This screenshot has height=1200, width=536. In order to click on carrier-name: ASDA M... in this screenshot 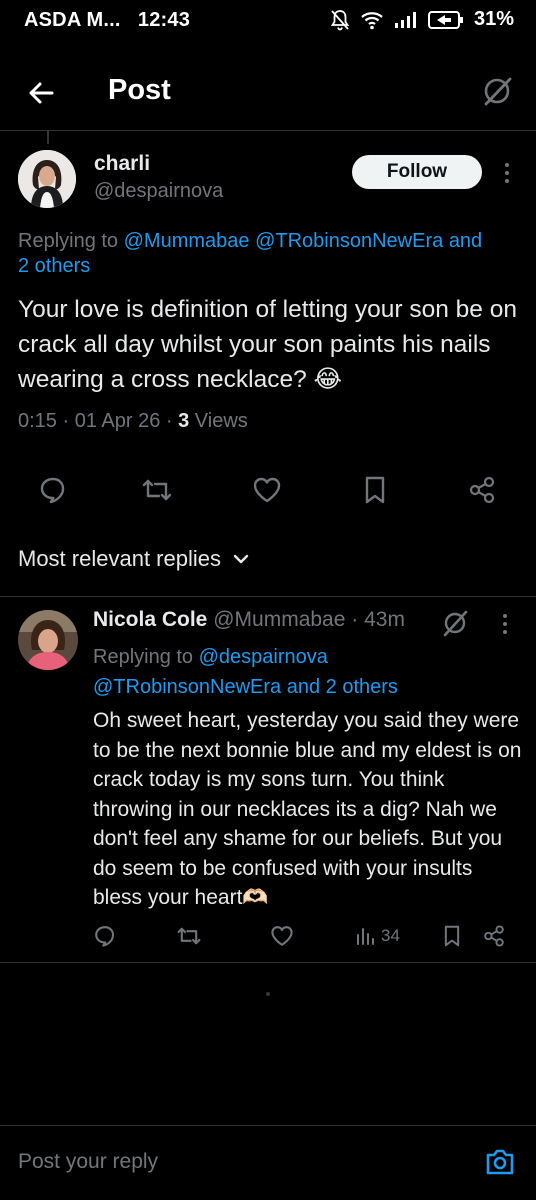, I will do `click(72, 20)`.